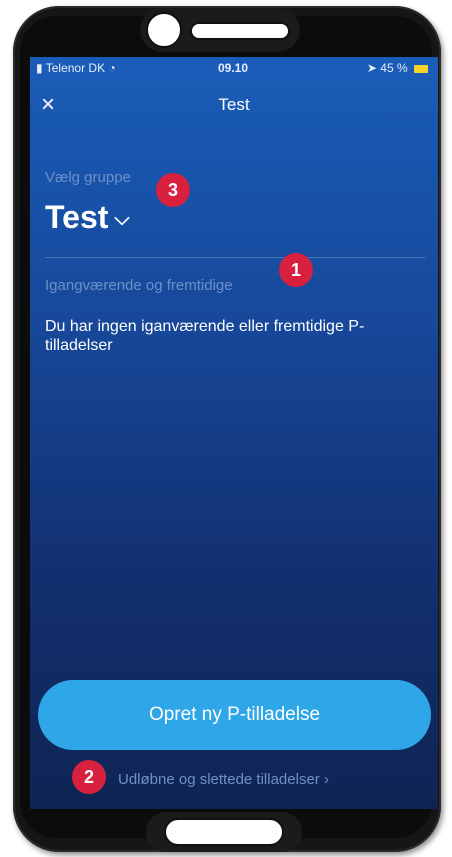  I want to click on carrier-label: Telenor DK, so click(75, 68).